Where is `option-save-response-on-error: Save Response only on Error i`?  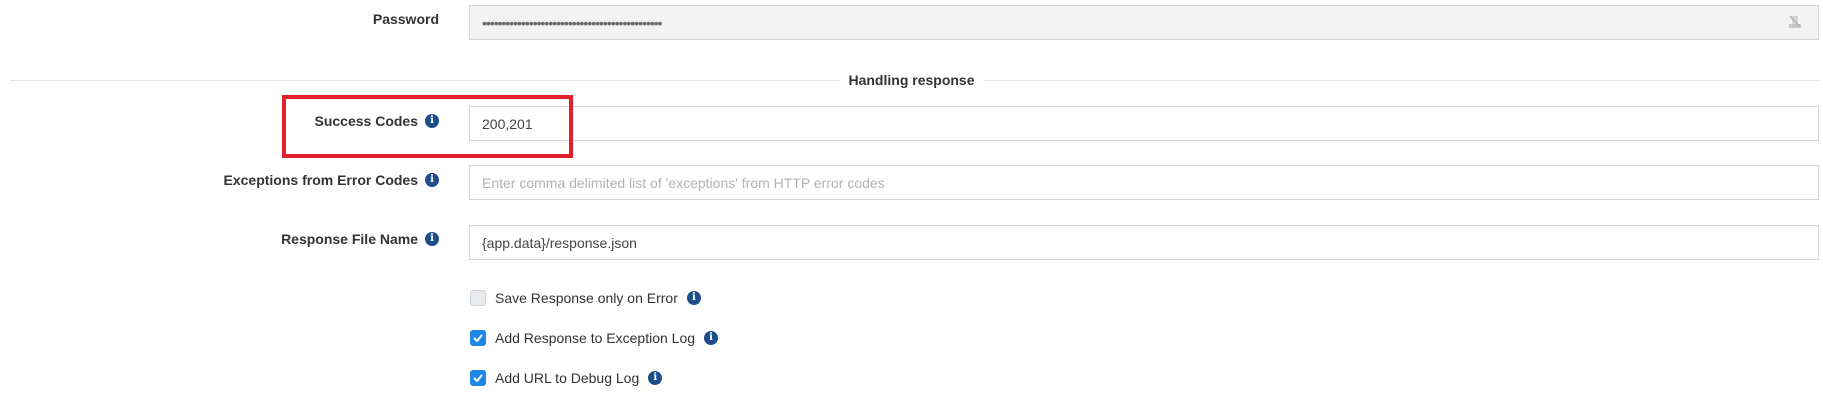
option-save-response-on-error: Save Response only on Error i is located at coordinates (585, 298).